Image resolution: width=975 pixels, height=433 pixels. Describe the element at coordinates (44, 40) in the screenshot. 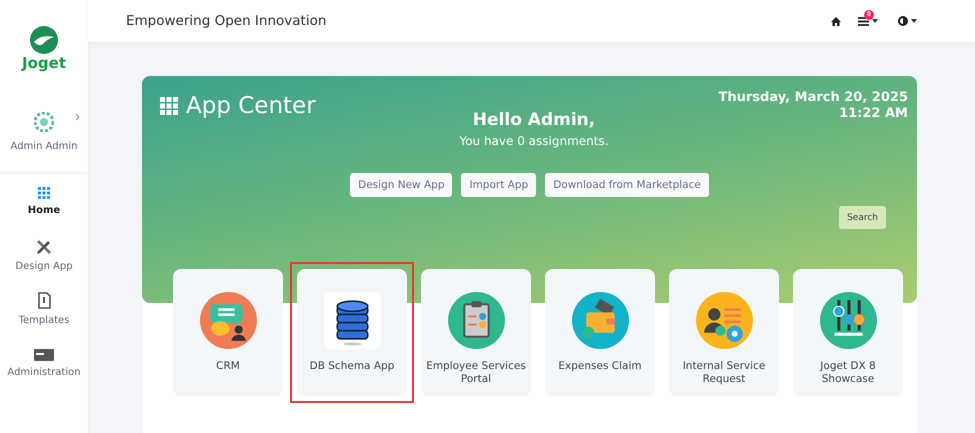

I see `logo-icon` at that location.